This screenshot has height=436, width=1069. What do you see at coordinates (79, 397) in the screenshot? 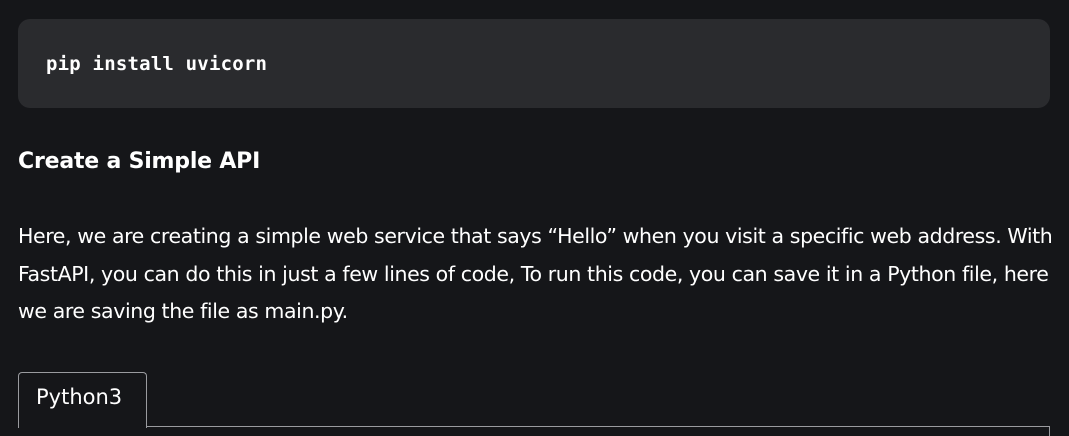
I see `tab-python3-label: Python3` at bounding box center [79, 397].